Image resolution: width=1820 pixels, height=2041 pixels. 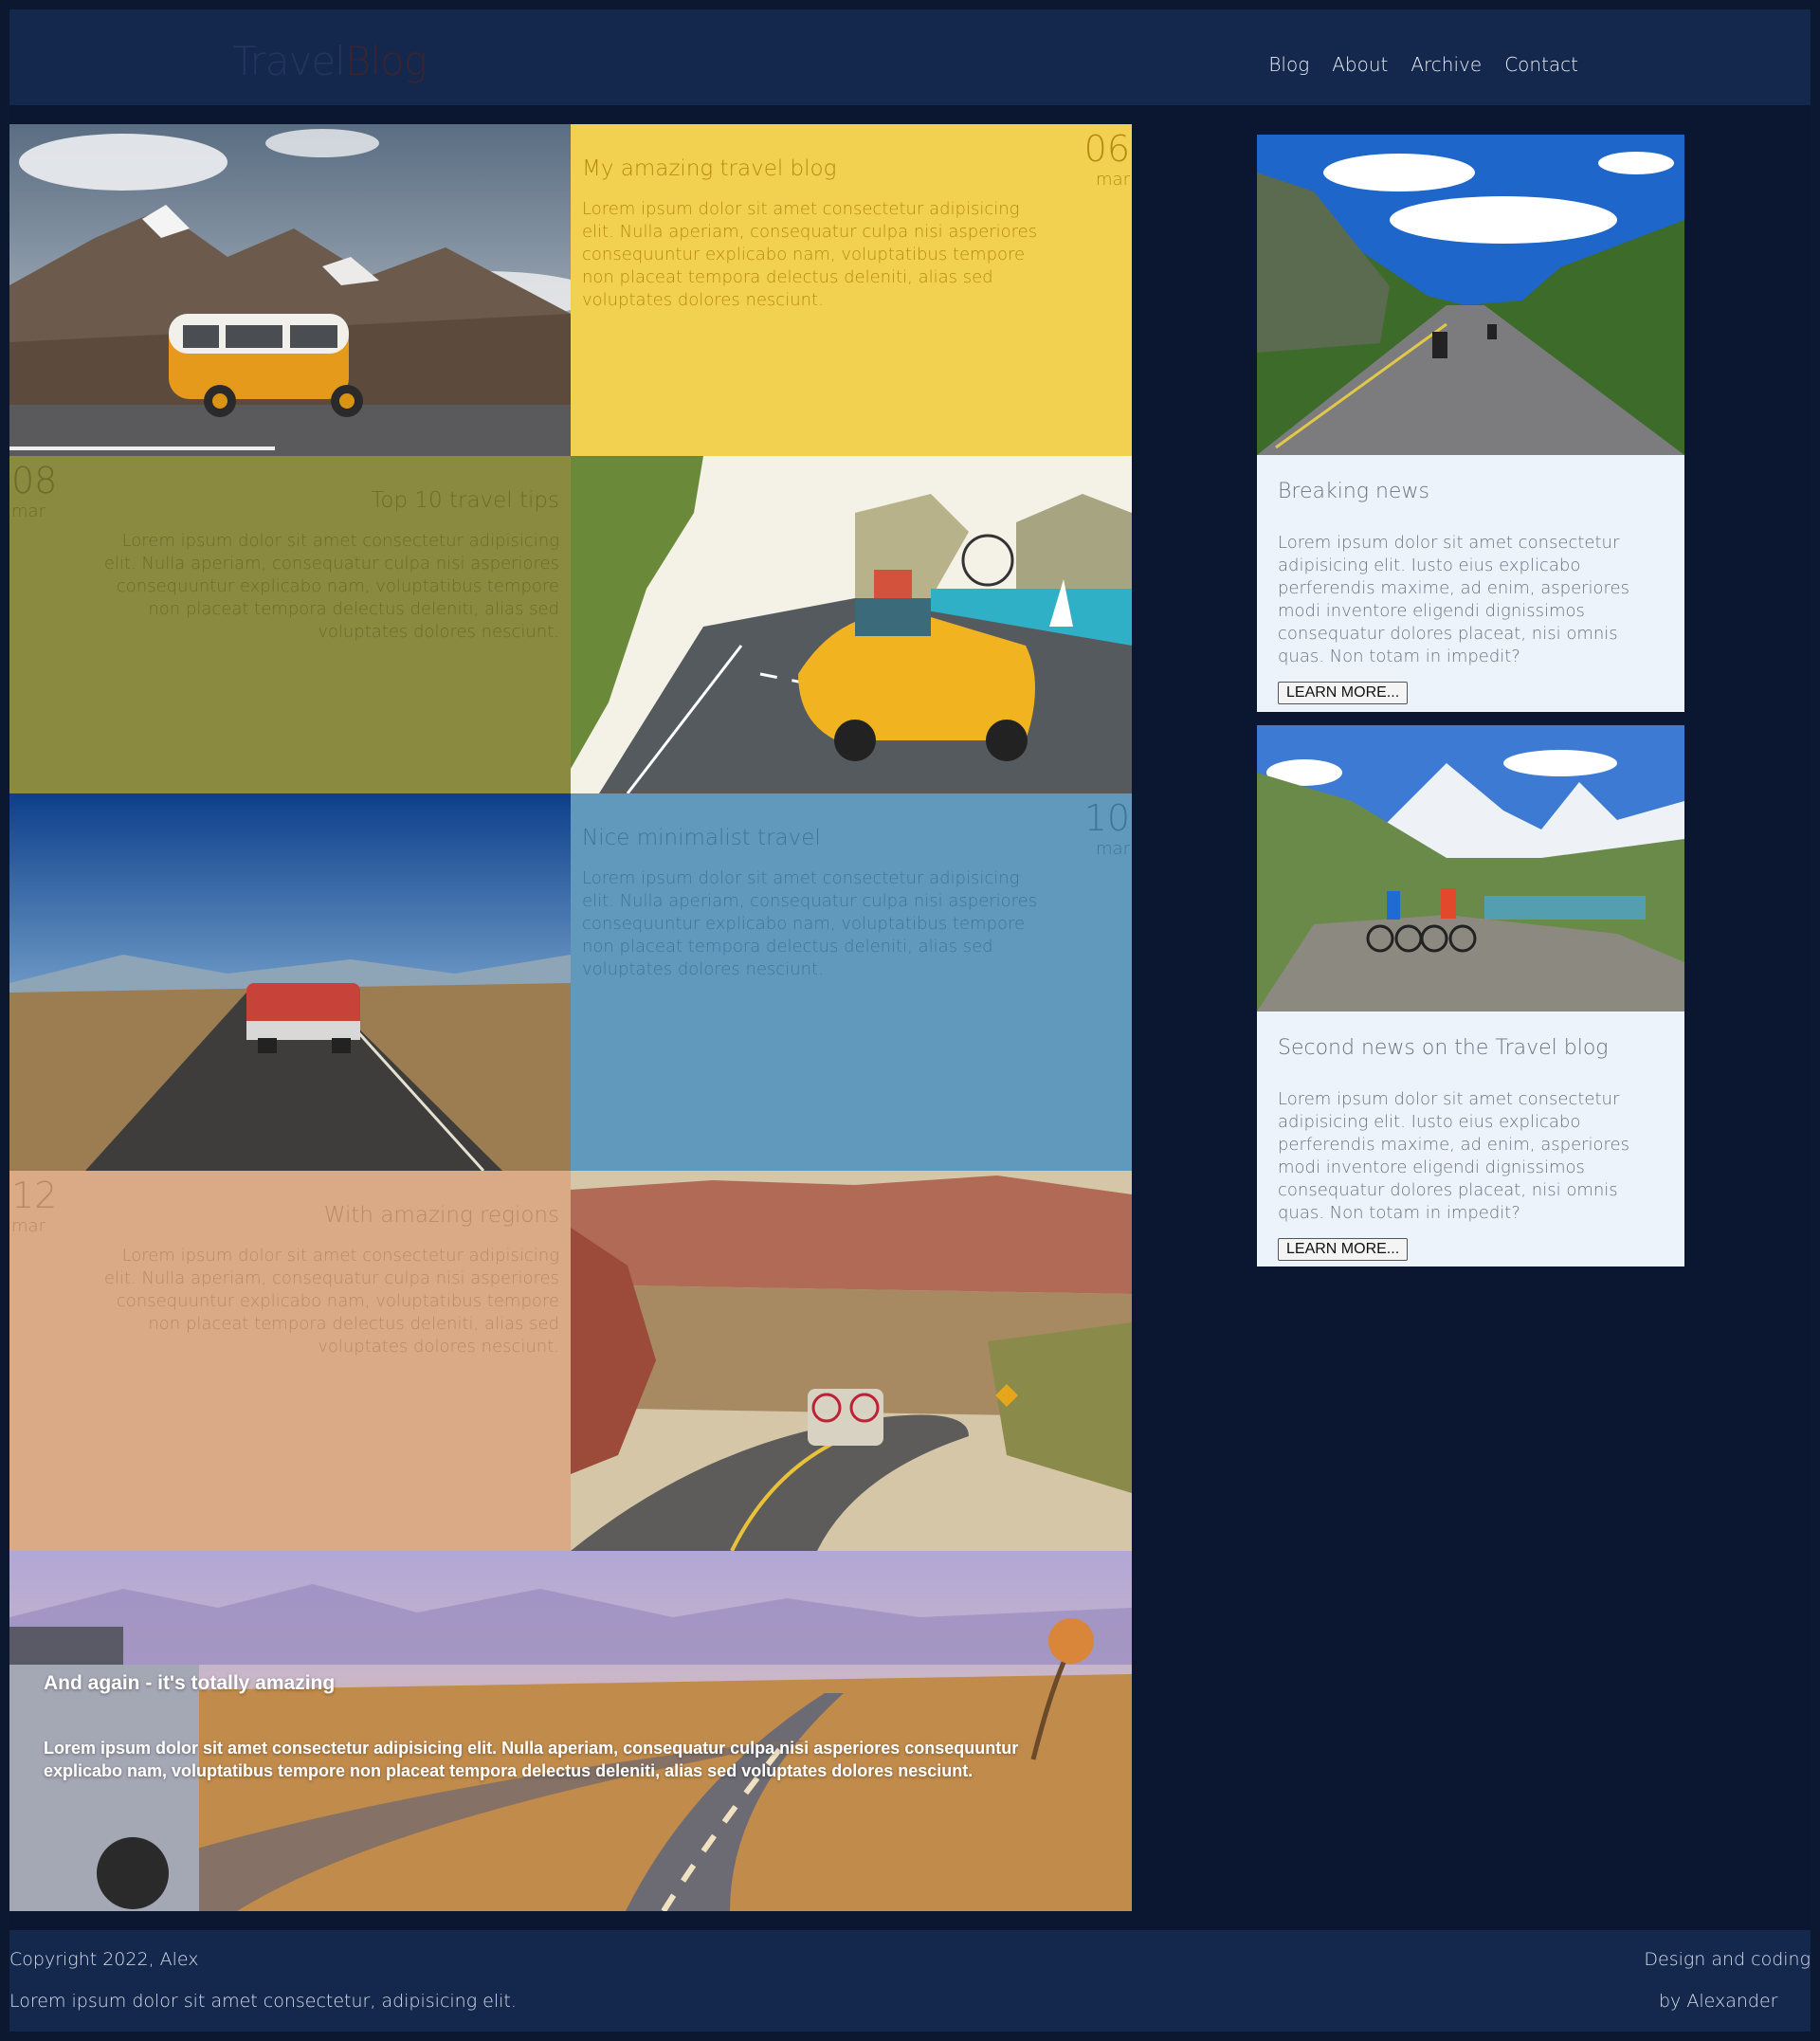 What do you see at coordinates (34, 1195) in the screenshot?
I see `post-day: 12` at bounding box center [34, 1195].